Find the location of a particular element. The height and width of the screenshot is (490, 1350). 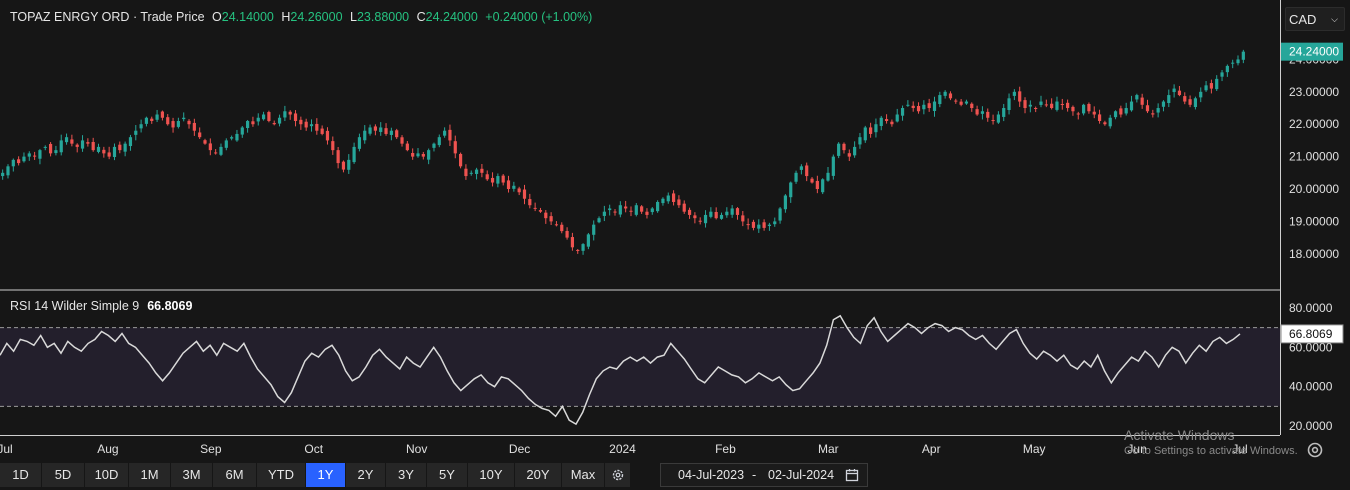

range-button-ytd: YTD is located at coordinates (281, 475).